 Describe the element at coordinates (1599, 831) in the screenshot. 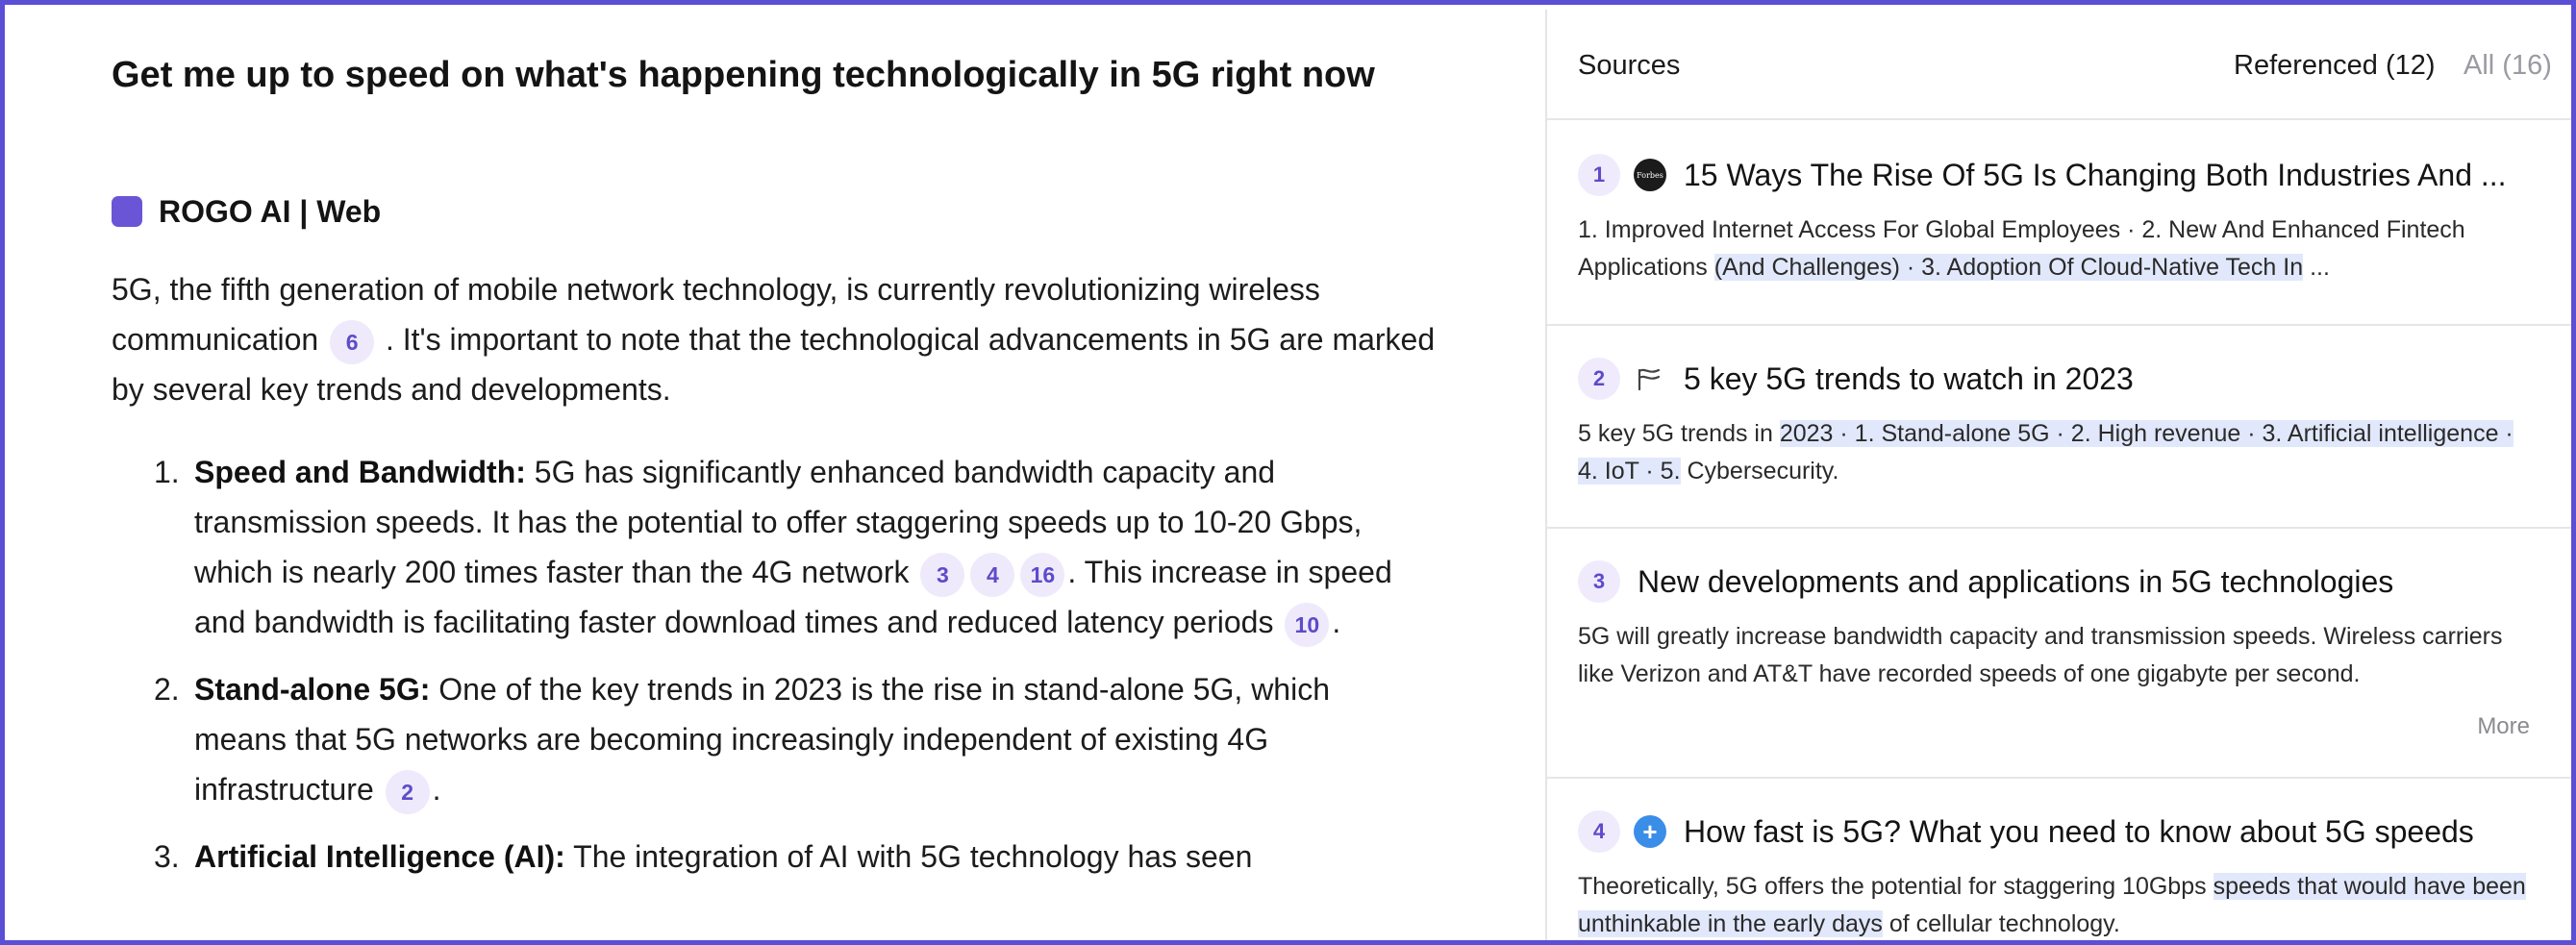

I see `source-number-badge: 4` at that location.